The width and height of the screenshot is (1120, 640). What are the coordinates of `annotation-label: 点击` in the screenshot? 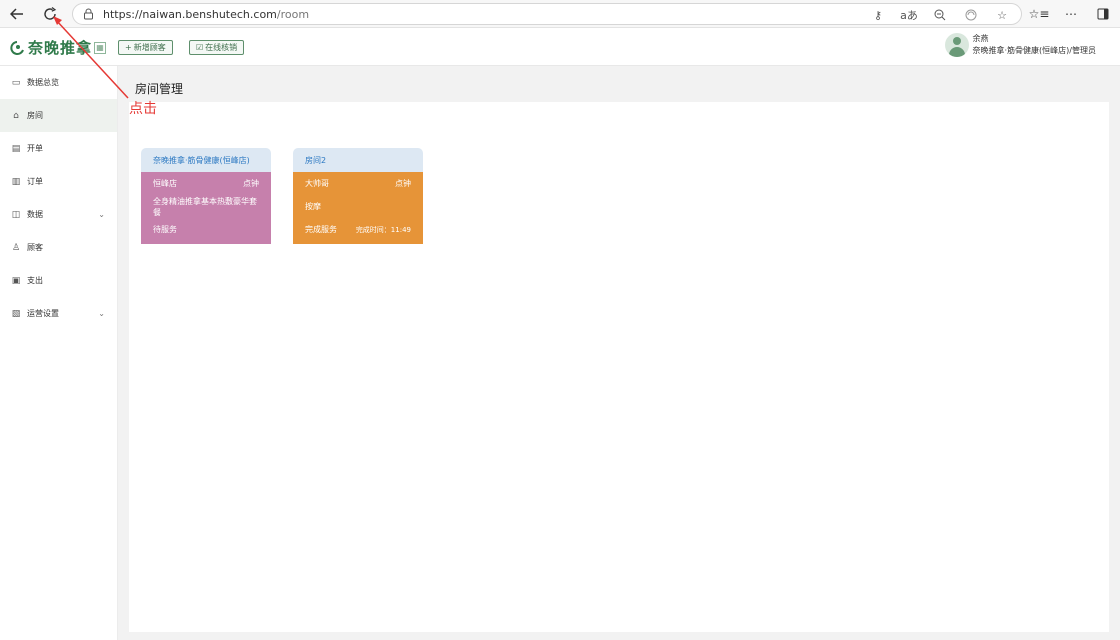 It's located at (143, 109).